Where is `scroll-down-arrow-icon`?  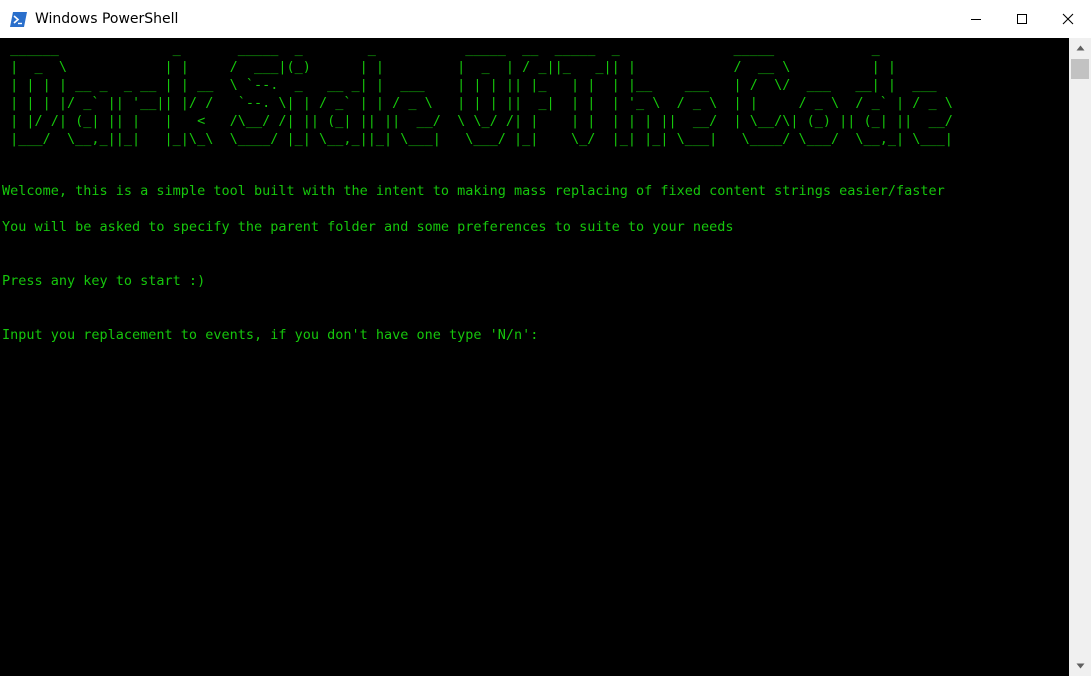 scroll-down-arrow-icon is located at coordinates (1080, 666).